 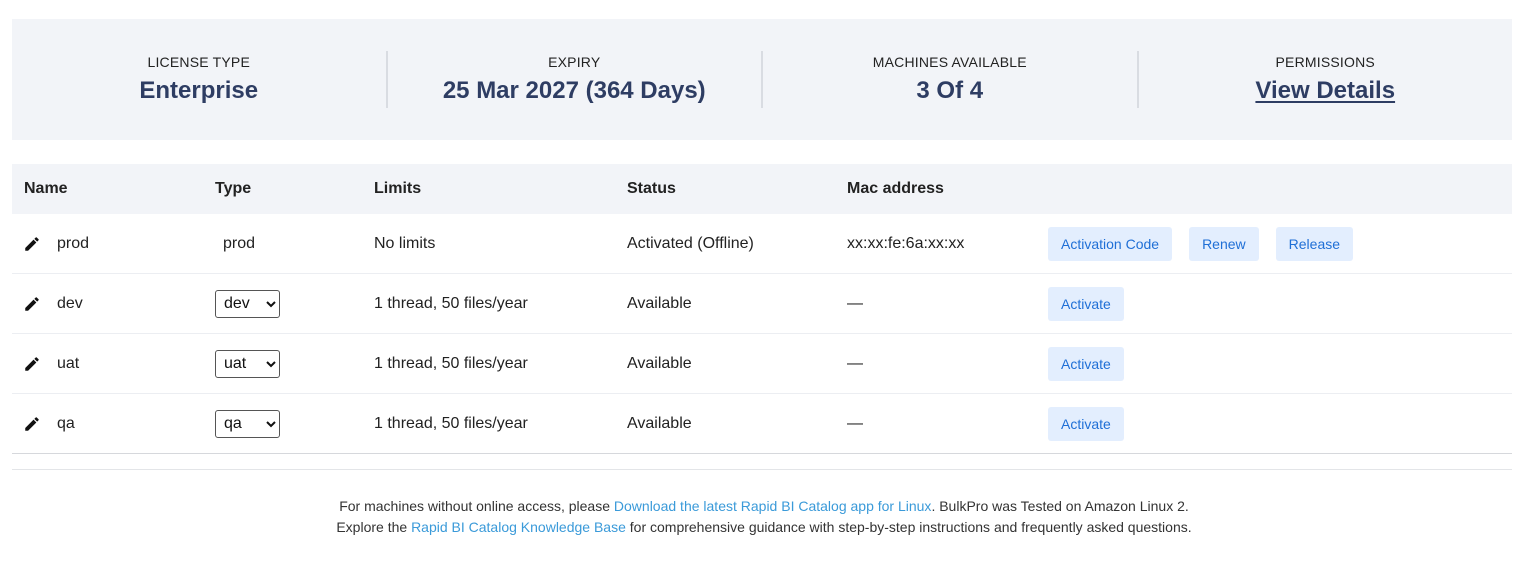 What do you see at coordinates (895, 188) in the screenshot?
I see `header-mac-address: Mac address` at bounding box center [895, 188].